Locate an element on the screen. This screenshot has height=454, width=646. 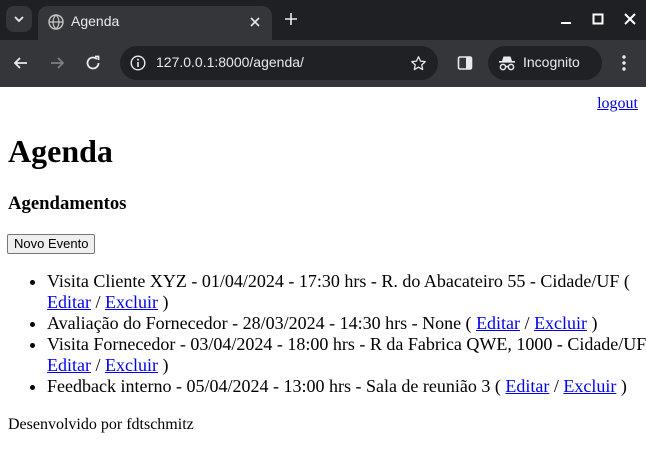
address-bar: 127.0.0.1:8000/agenda/ is located at coordinates (279, 63).